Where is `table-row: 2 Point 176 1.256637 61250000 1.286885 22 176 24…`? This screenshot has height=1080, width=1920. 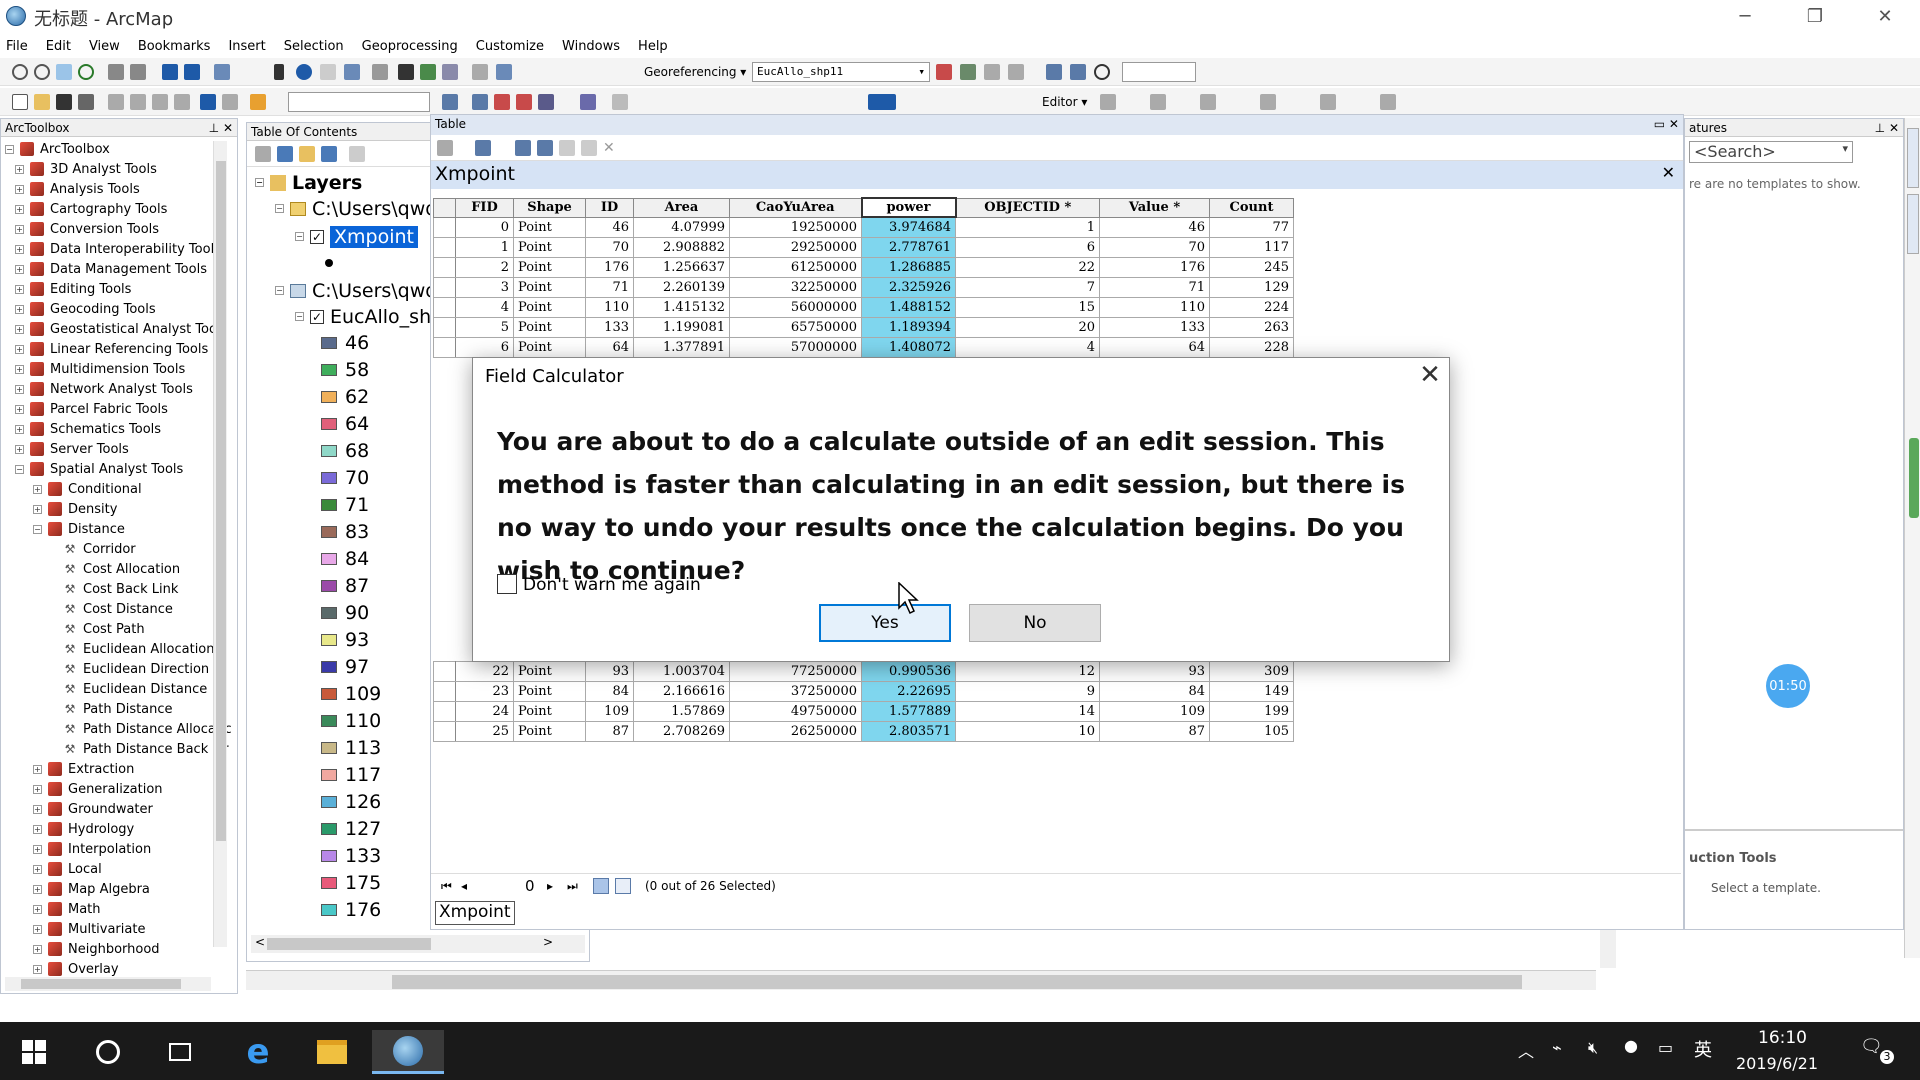
table-row: 2 Point 176 1.256637 61250000 1.286885 22 176 24… is located at coordinates (863, 267).